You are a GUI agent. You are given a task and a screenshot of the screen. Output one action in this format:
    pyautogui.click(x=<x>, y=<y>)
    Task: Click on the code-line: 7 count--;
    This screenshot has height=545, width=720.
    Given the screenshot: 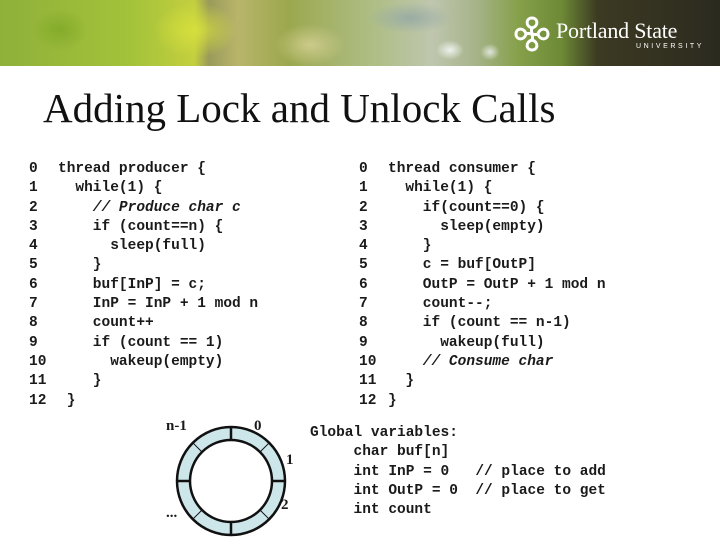 What is the action you would take?
    pyautogui.click(x=482, y=304)
    